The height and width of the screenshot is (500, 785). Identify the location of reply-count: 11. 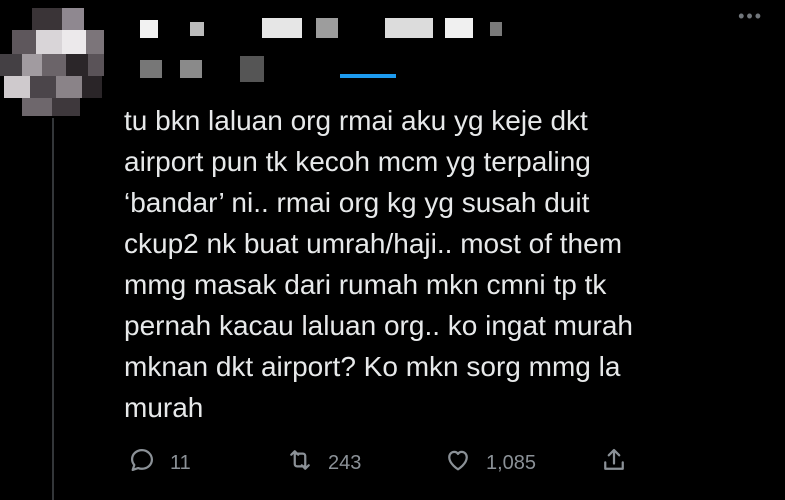
(180, 462).